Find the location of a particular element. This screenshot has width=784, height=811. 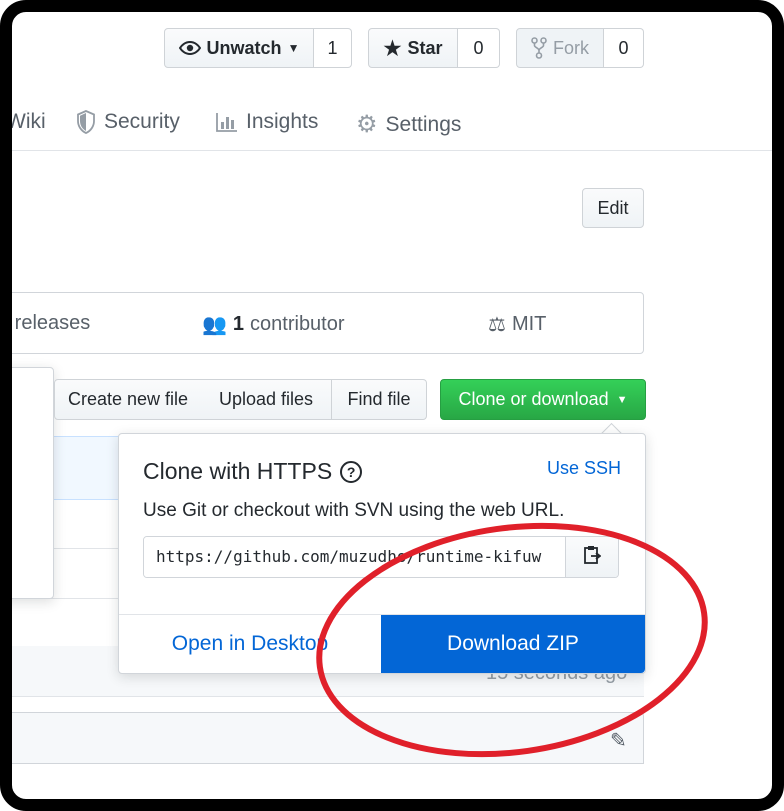

clone-or-download-label: Clone or download is located at coordinates (533, 399).